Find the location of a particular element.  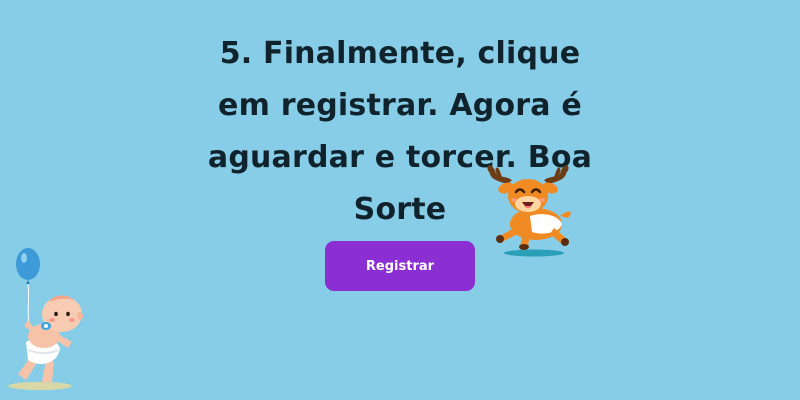

moose-mascot-illustration is located at coordinates (529, 210).